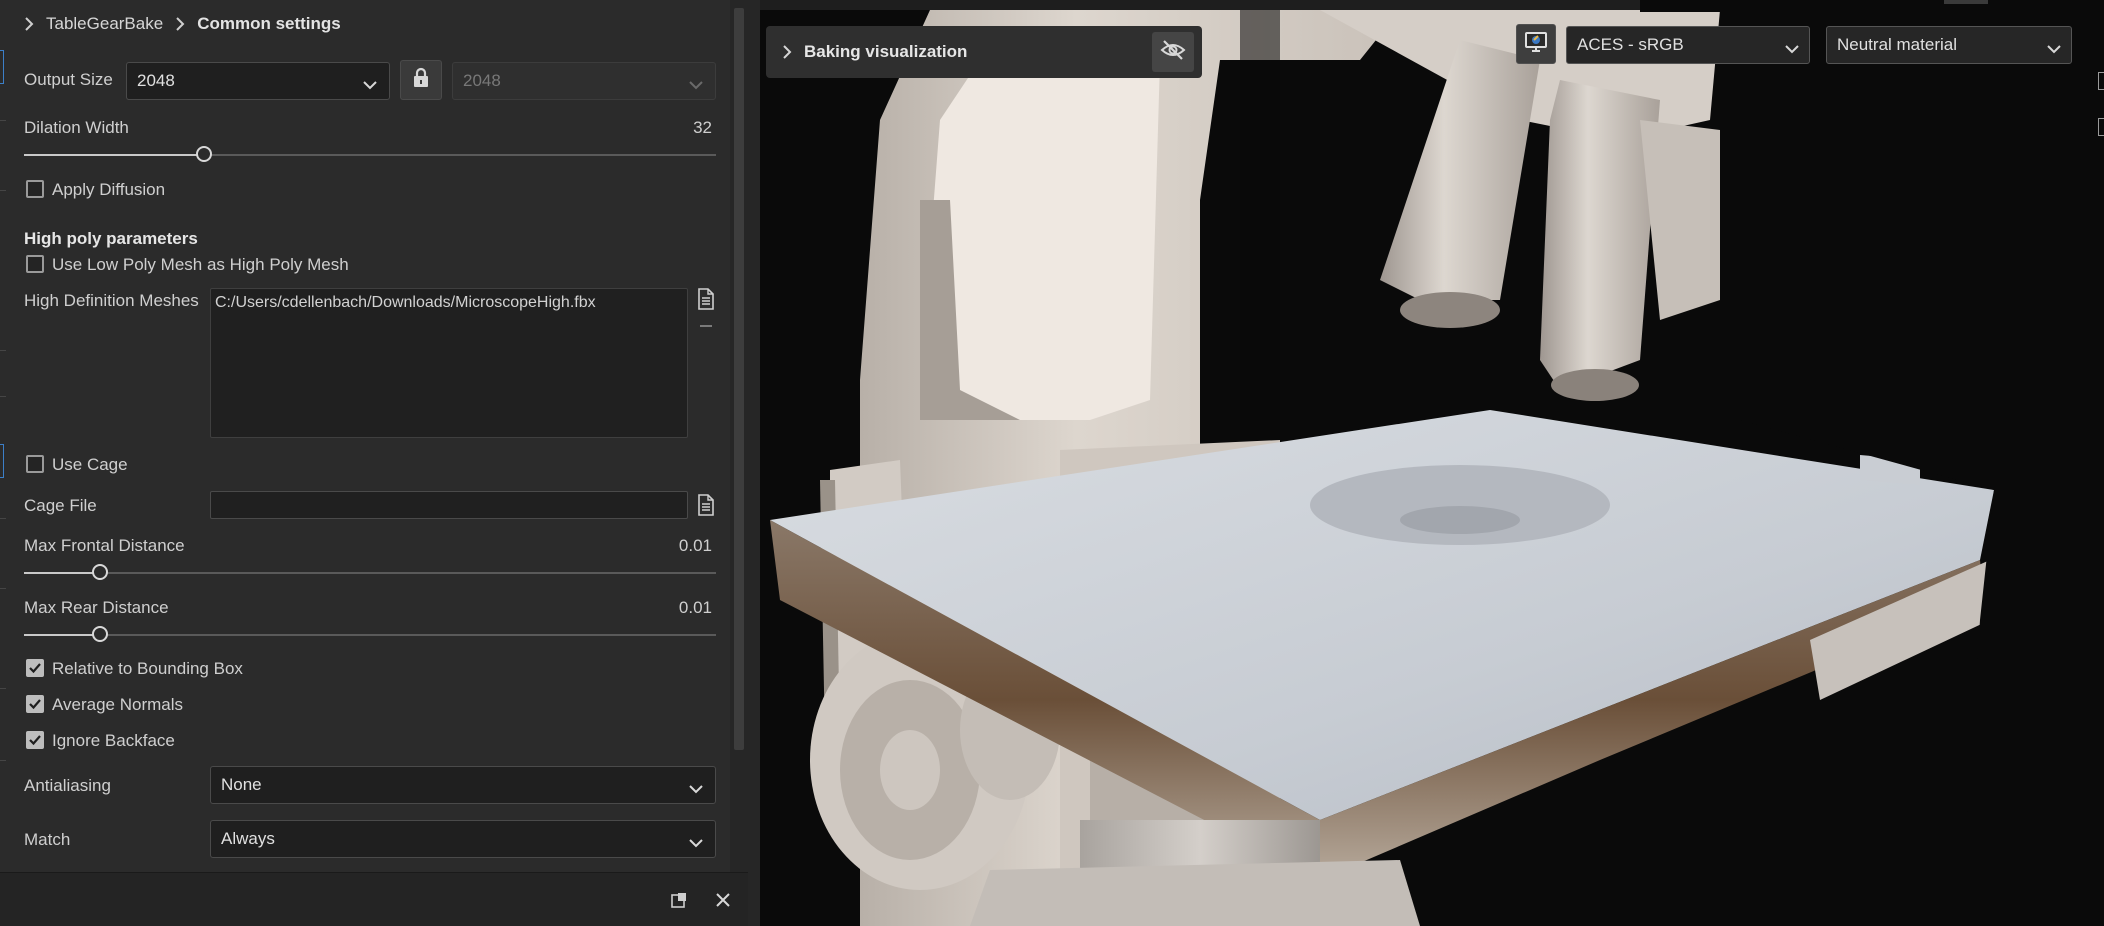  Describe the element at coordinates (35, 464) in the screenshot. I see `use-cage-checkbox` at that location.